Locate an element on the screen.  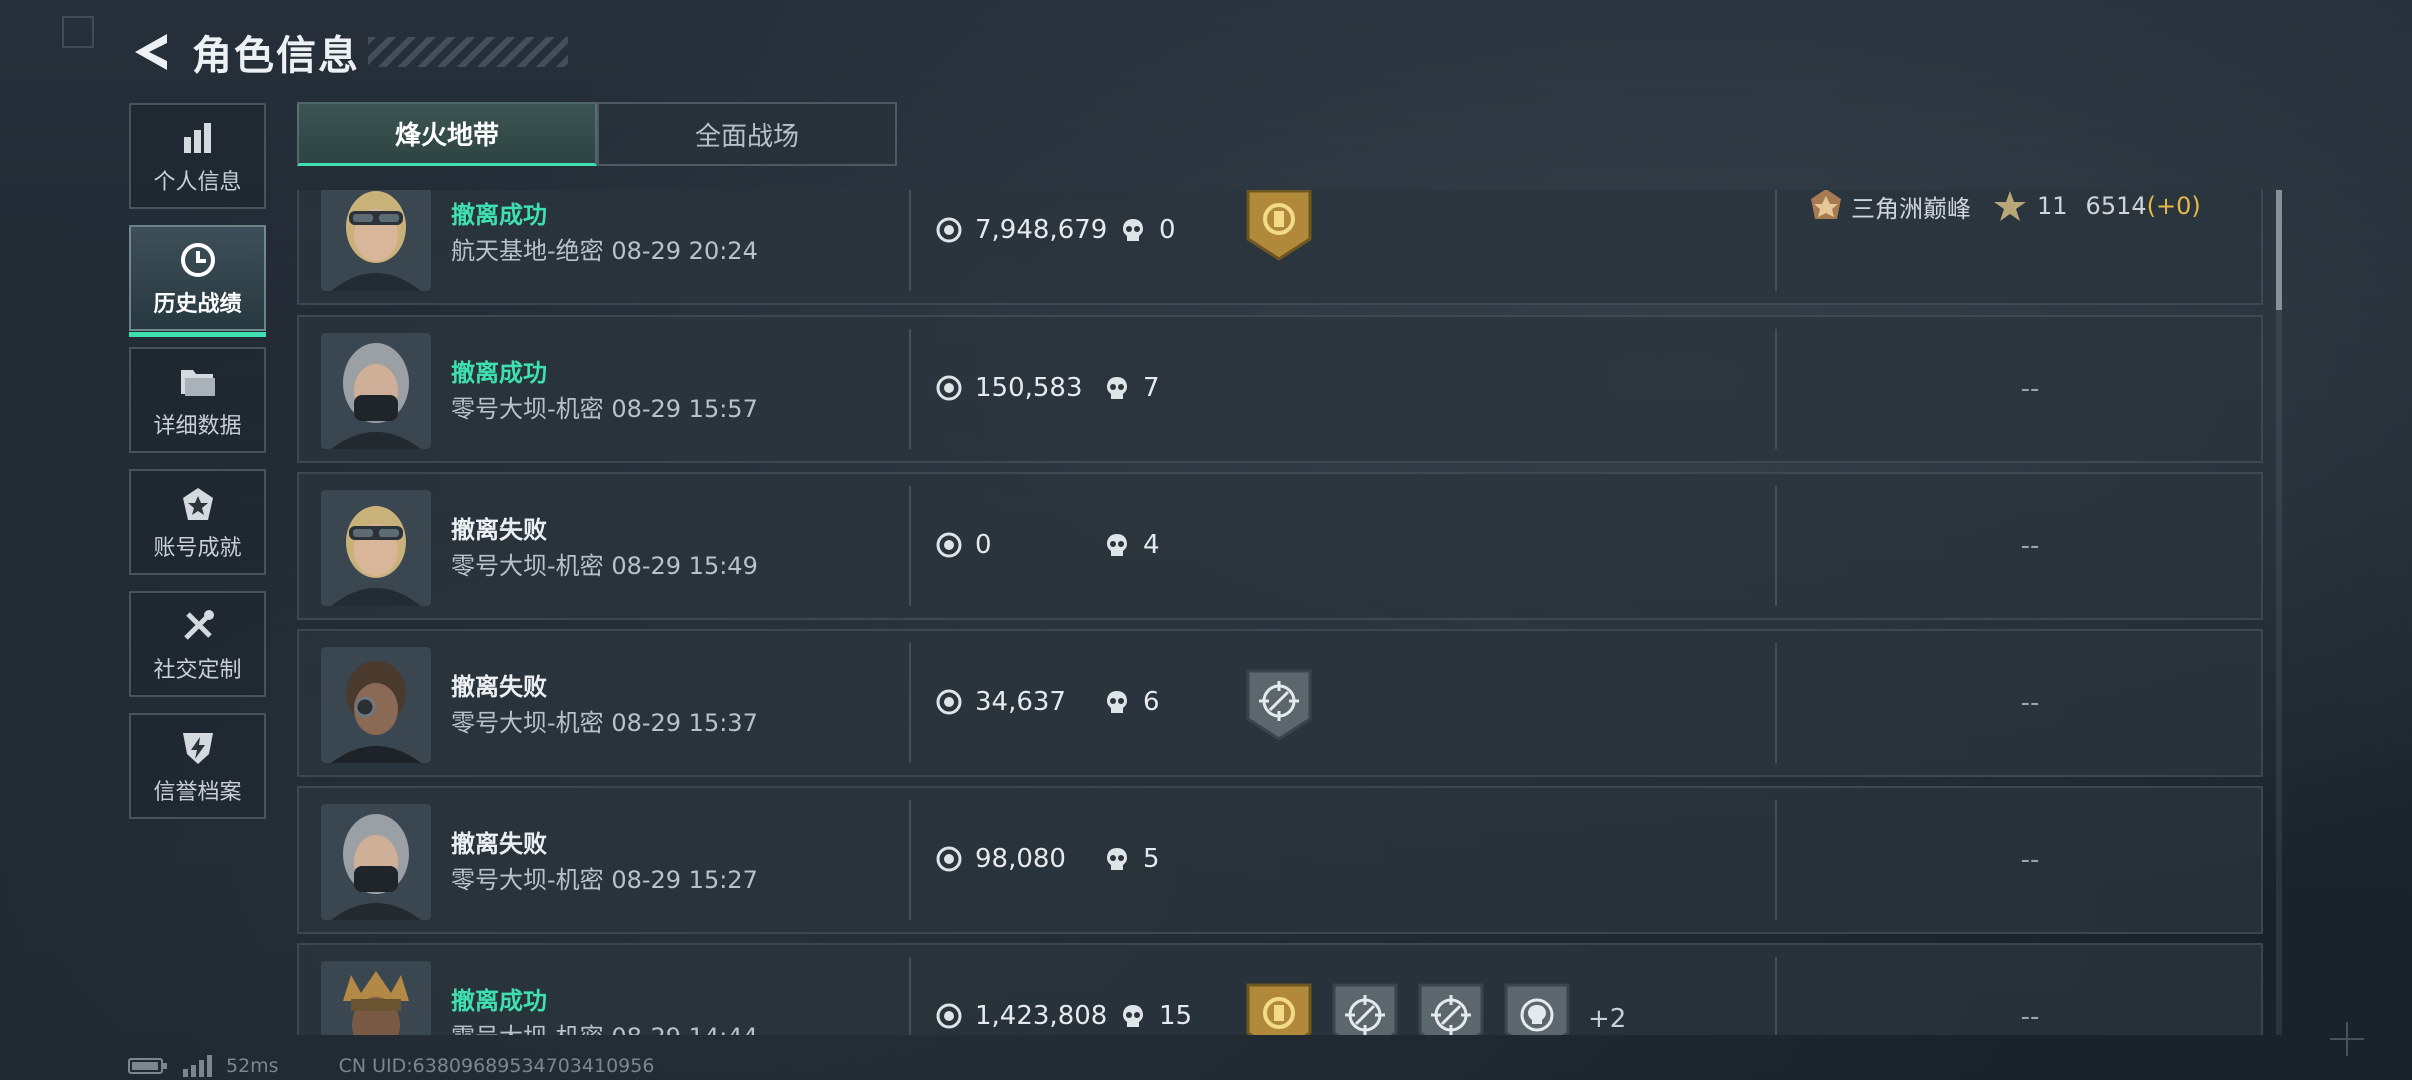
kill-count: 6 is located at coordinates (1131, 702).